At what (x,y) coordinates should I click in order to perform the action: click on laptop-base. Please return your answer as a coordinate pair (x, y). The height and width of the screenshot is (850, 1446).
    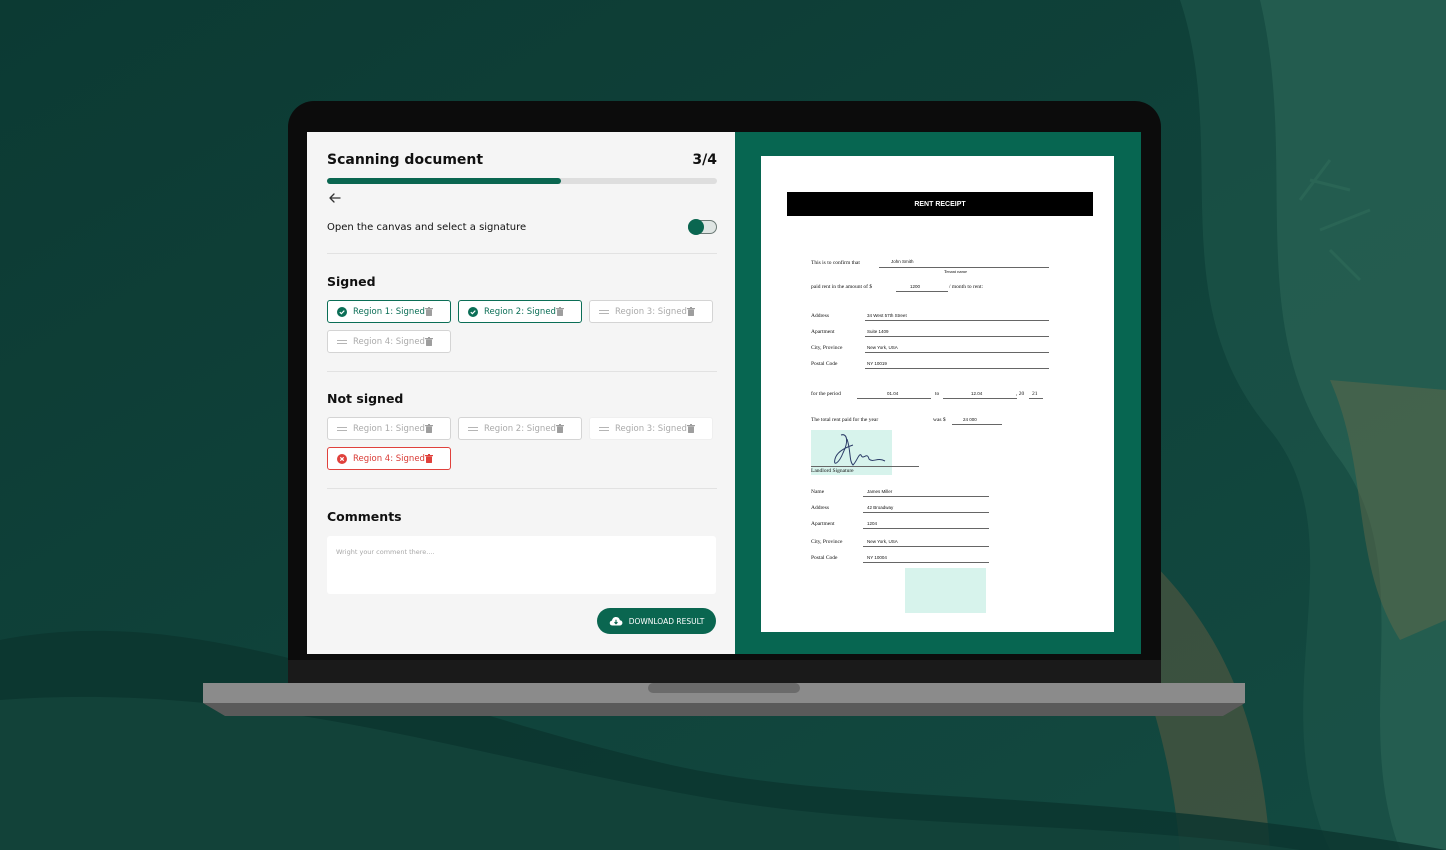
    Looking at the image, I should click on (724, 688).